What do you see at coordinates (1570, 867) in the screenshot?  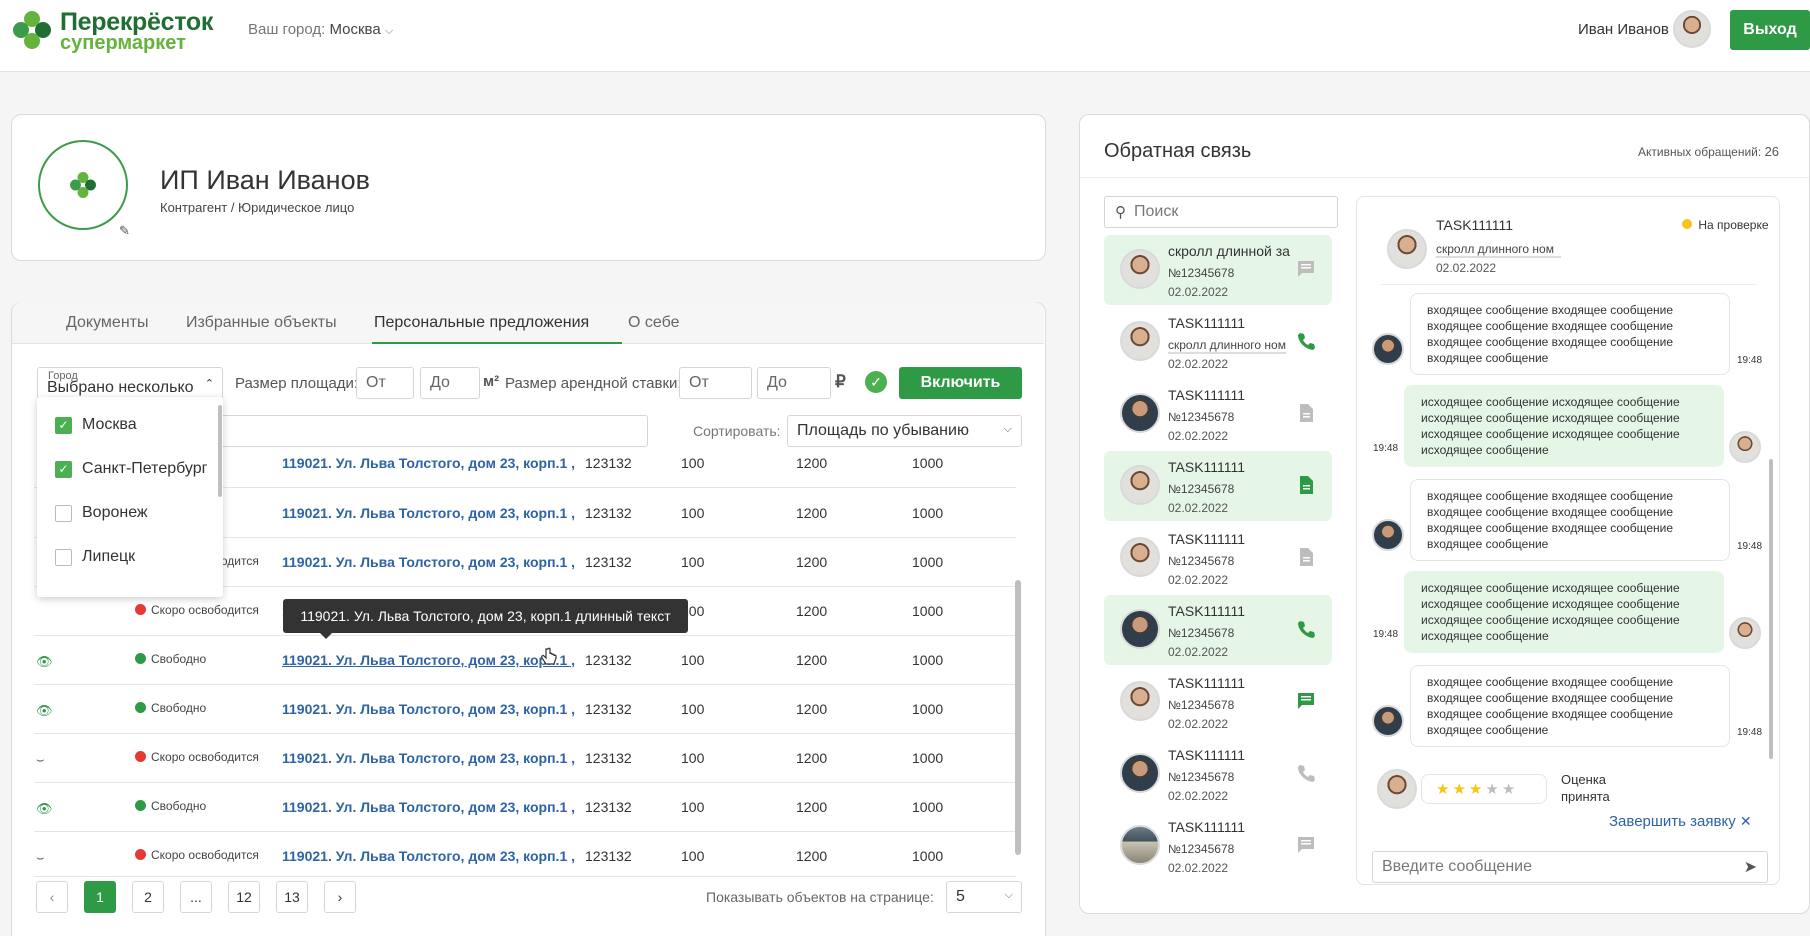 I see `message-input: Введите сообщение ➤` at bounding box center [1570, 867].